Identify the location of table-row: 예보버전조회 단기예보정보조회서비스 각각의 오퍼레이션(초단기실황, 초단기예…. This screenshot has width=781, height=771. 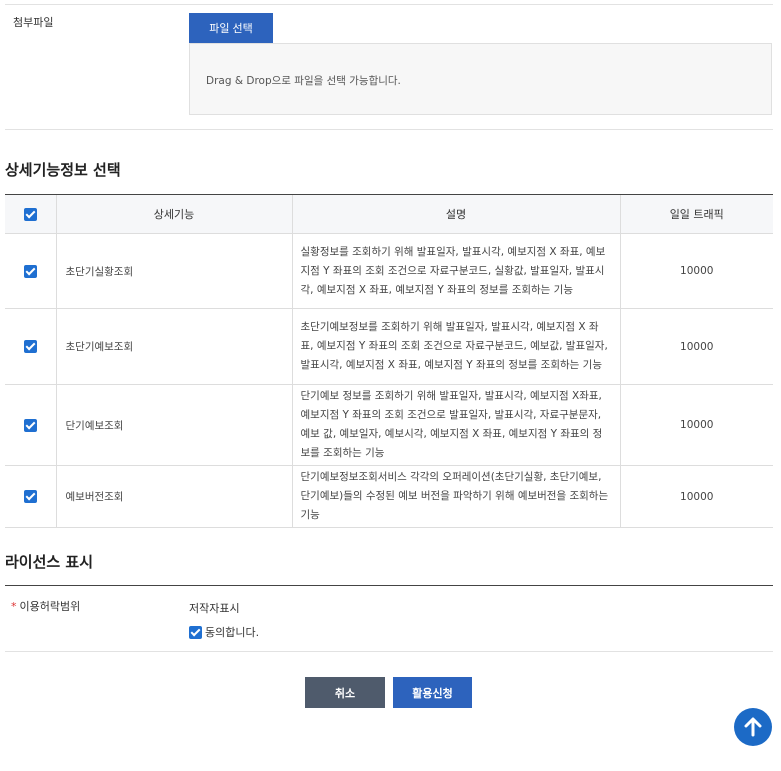
(389, 496).